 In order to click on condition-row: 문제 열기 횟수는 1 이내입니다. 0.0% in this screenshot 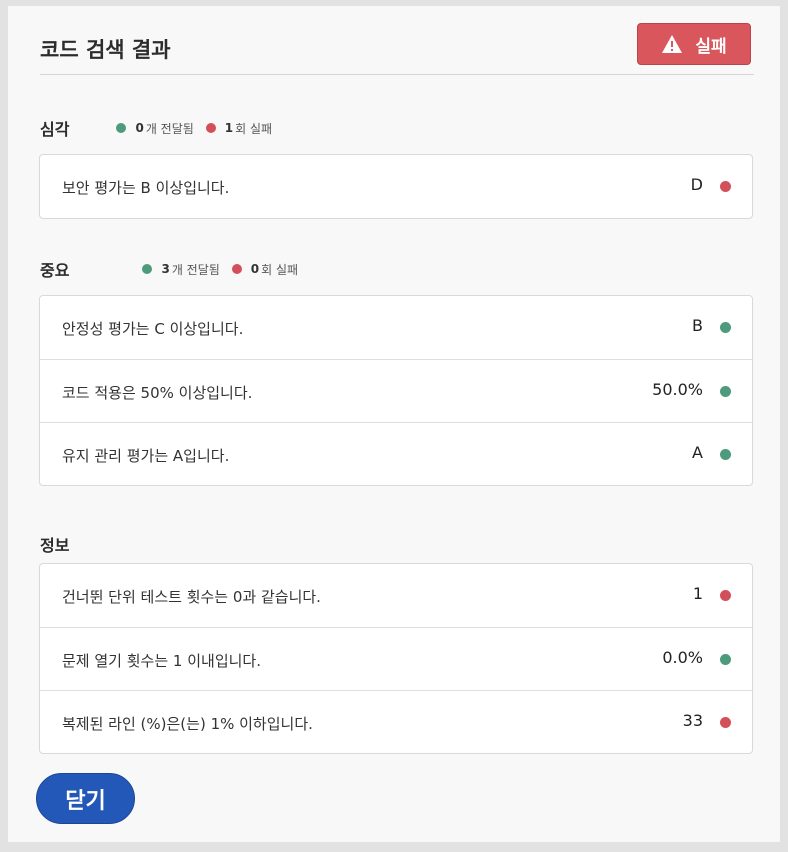, I will do `click(396, 658)`.